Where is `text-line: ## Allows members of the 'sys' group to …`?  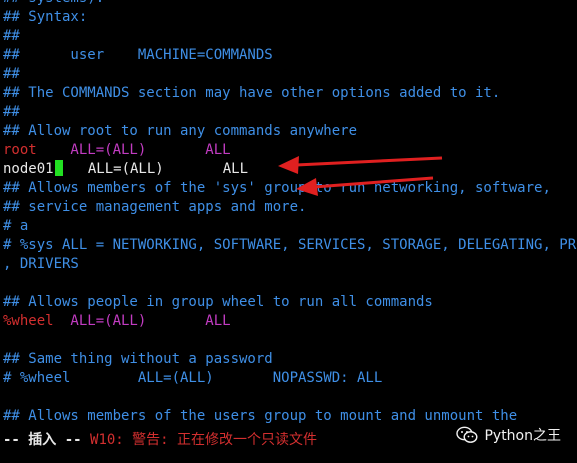
text-line: ## Allows members of the 'sys' group to … is located at coordinates (277, 188).